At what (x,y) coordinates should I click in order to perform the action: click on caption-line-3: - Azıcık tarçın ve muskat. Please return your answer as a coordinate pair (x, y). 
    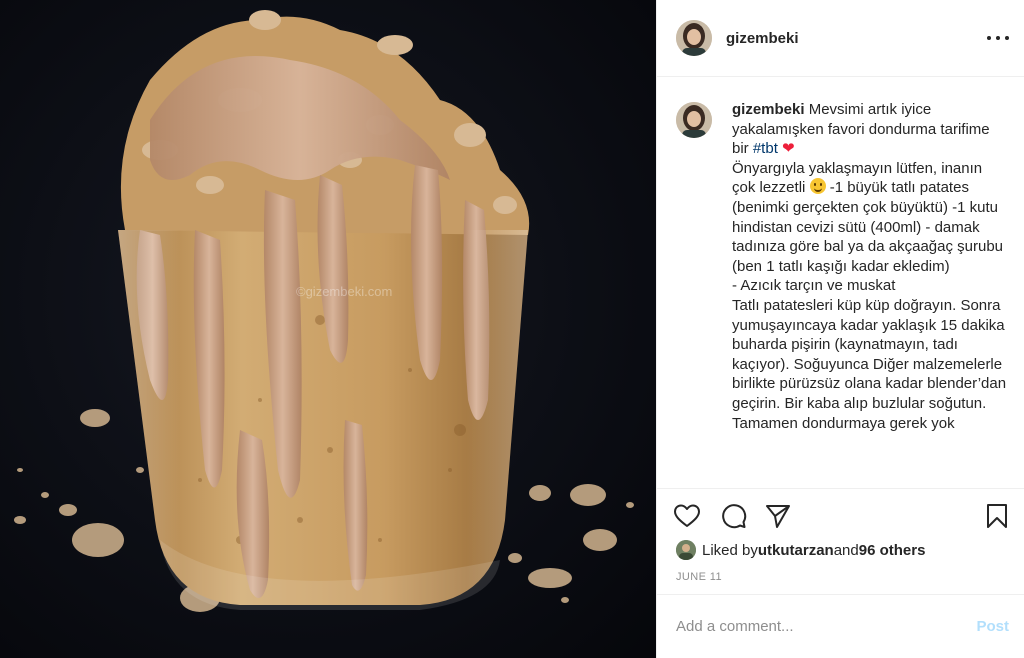
    Looking at the image, I should click on (814, 286).